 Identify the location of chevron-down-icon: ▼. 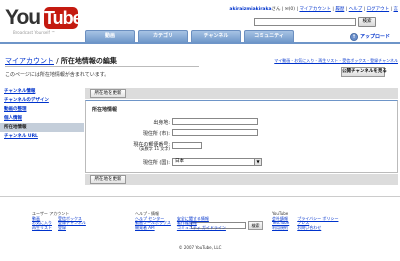
(257, 162).